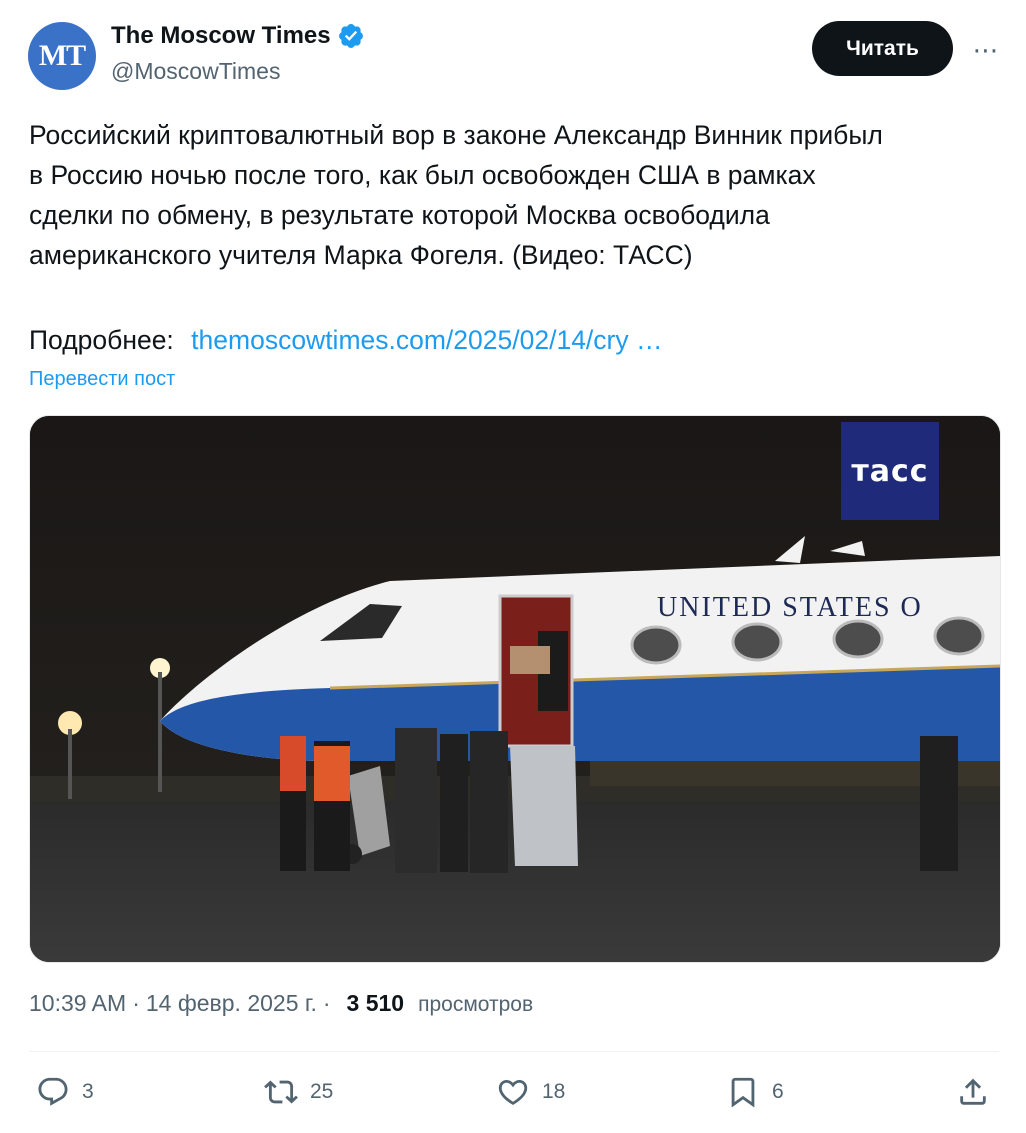 This screenshot has width=1026, height=1133. What do you see at coordinates (554, 1091) in the screenshot?
I see `like-count: 18` at bounding box center [554, 1091].